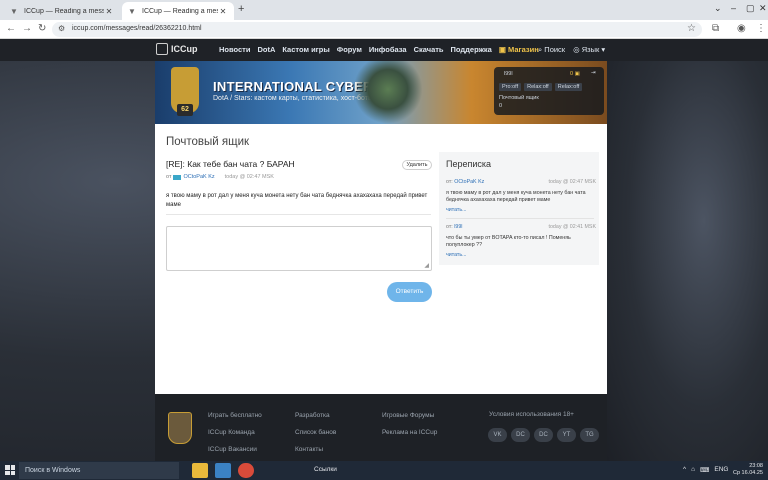 This screenshot has width=768, height=480. I want to click on globe-icon: ◎, so click(576, 49).